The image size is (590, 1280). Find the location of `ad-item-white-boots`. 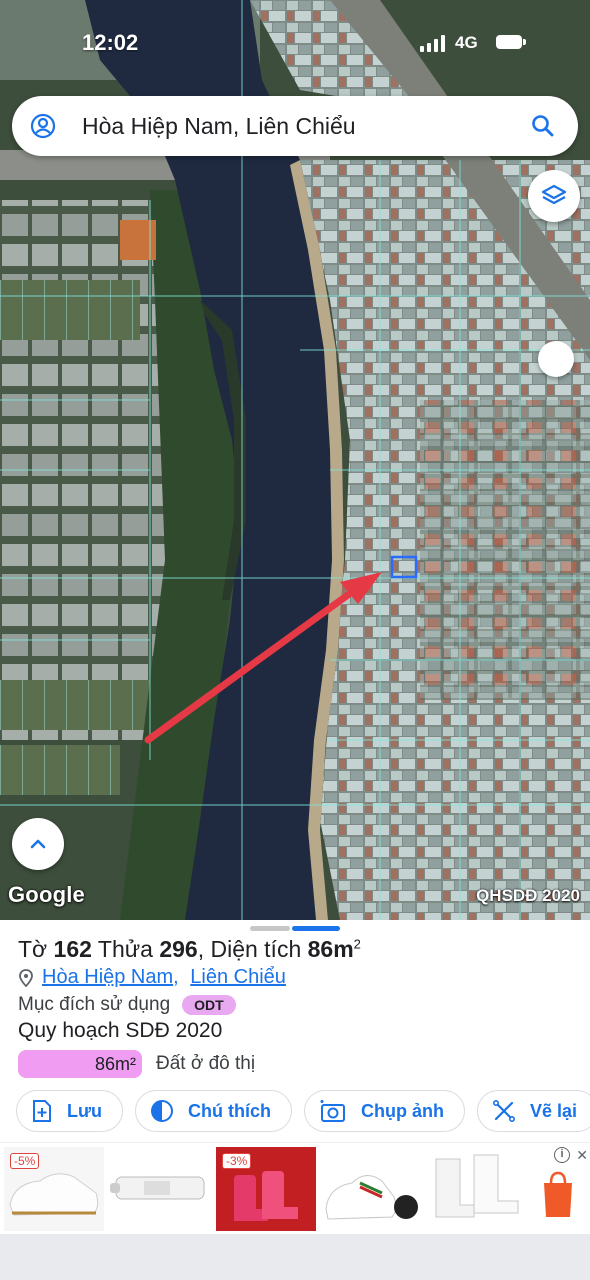

ad-item-white-boots is located at coordinates (477, 1189).